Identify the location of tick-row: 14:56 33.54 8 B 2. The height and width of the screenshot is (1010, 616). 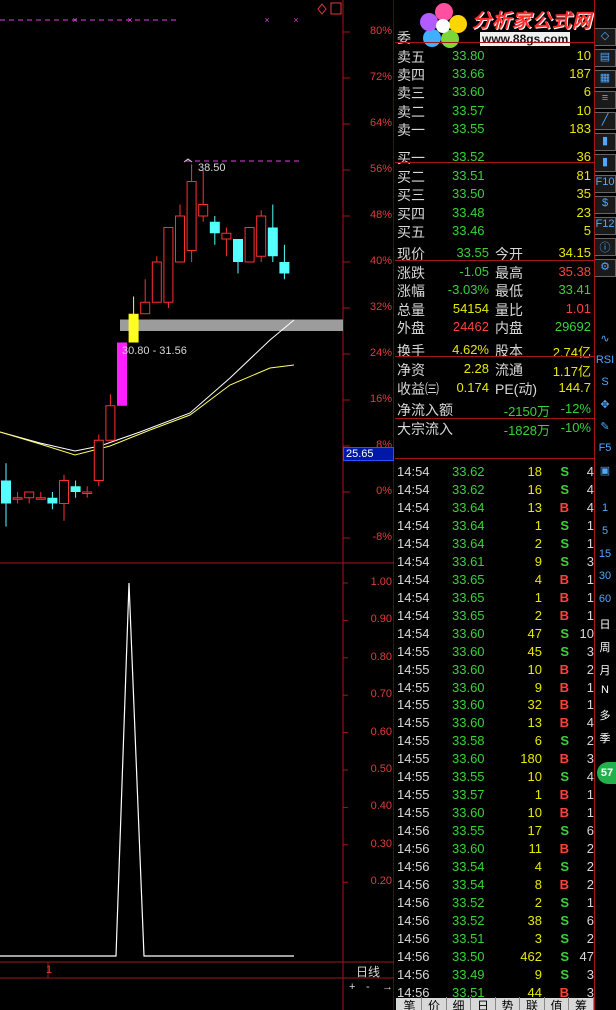
(495, 886).